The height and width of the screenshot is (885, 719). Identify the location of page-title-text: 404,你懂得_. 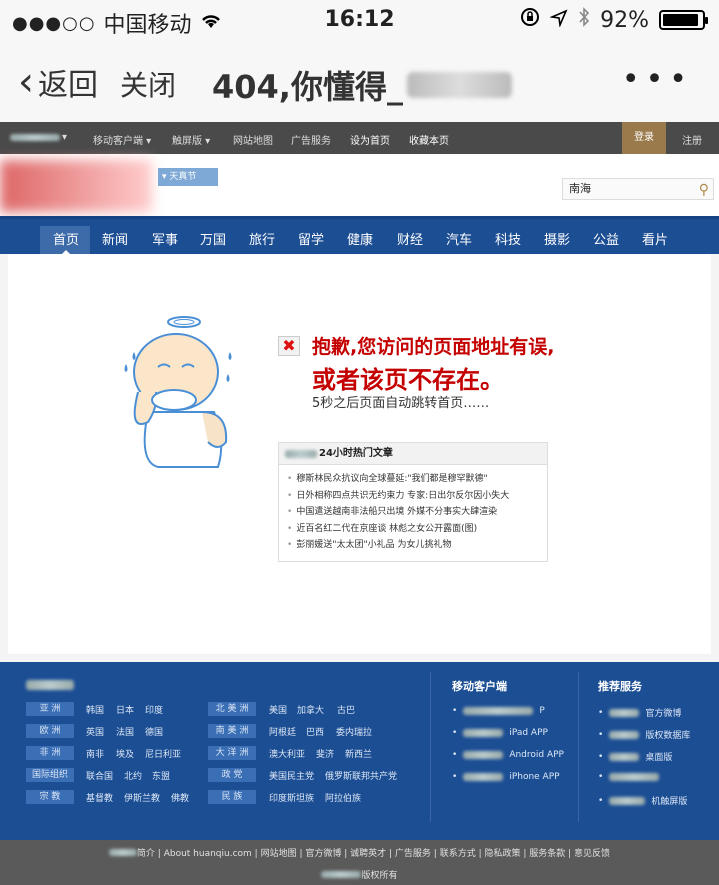
(307, 87).